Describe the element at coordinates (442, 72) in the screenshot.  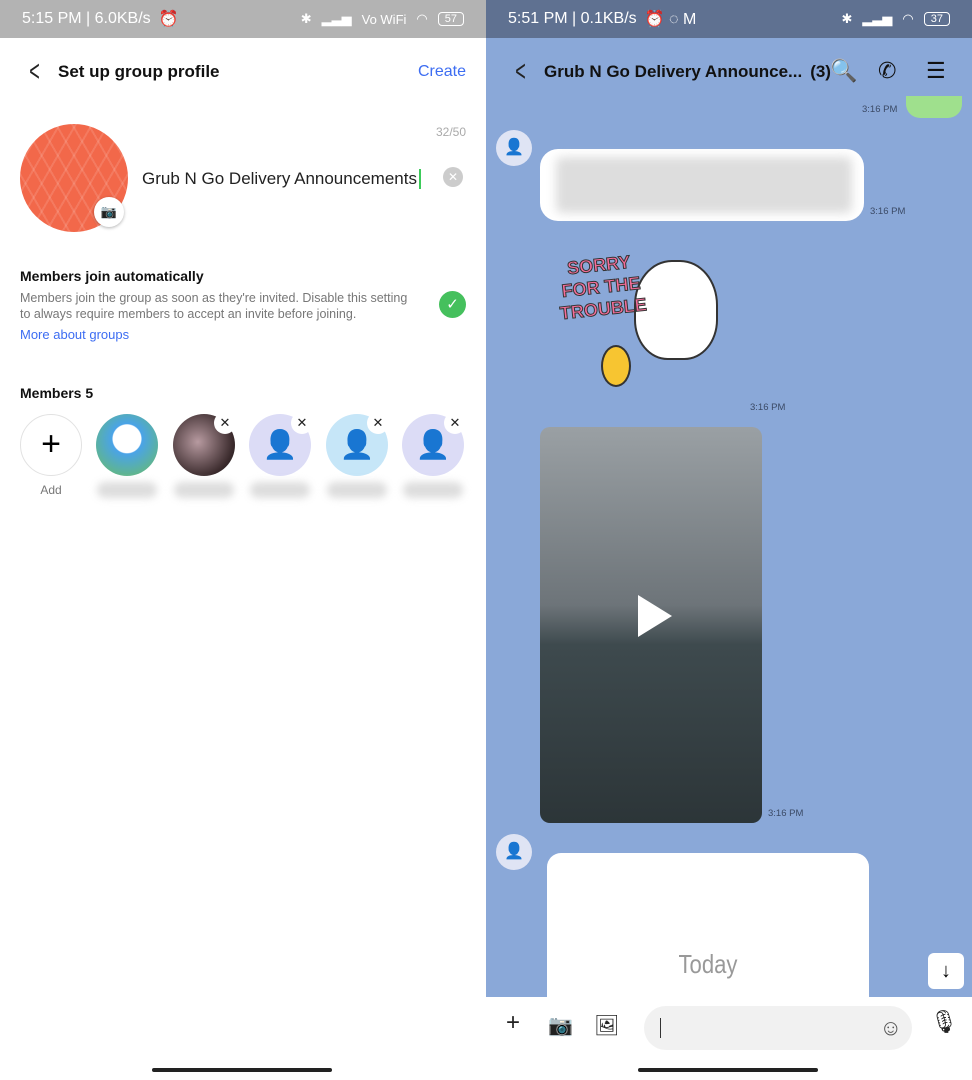
I see `create-button: Create` at that location.